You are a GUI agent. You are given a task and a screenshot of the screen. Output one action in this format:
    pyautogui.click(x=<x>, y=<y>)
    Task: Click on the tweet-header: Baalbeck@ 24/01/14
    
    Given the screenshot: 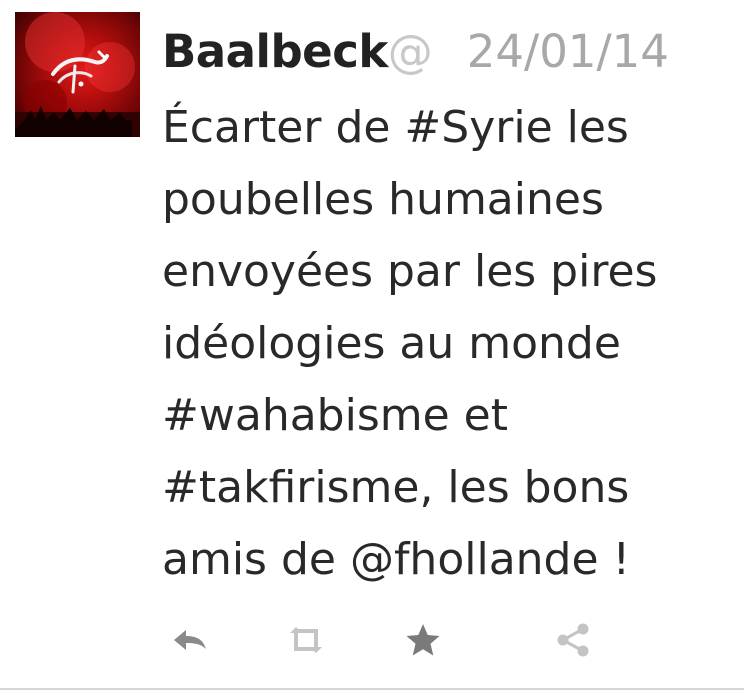 What is the action you would take?
    pyautogui.click(x=415, y=52)
    